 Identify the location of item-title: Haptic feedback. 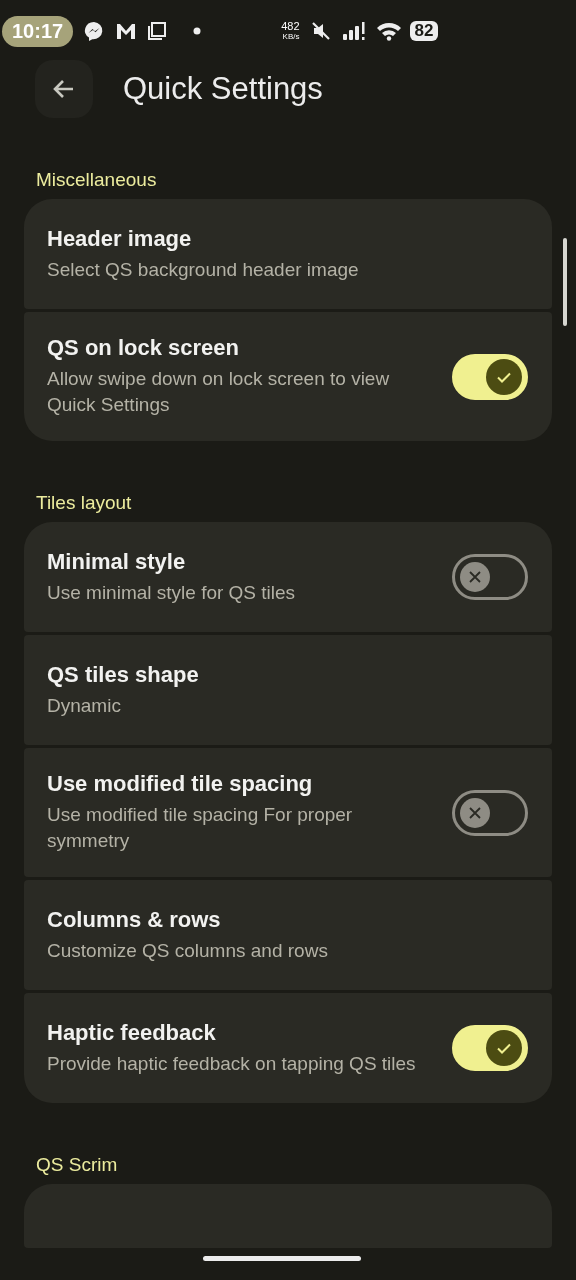
(132, 1032).